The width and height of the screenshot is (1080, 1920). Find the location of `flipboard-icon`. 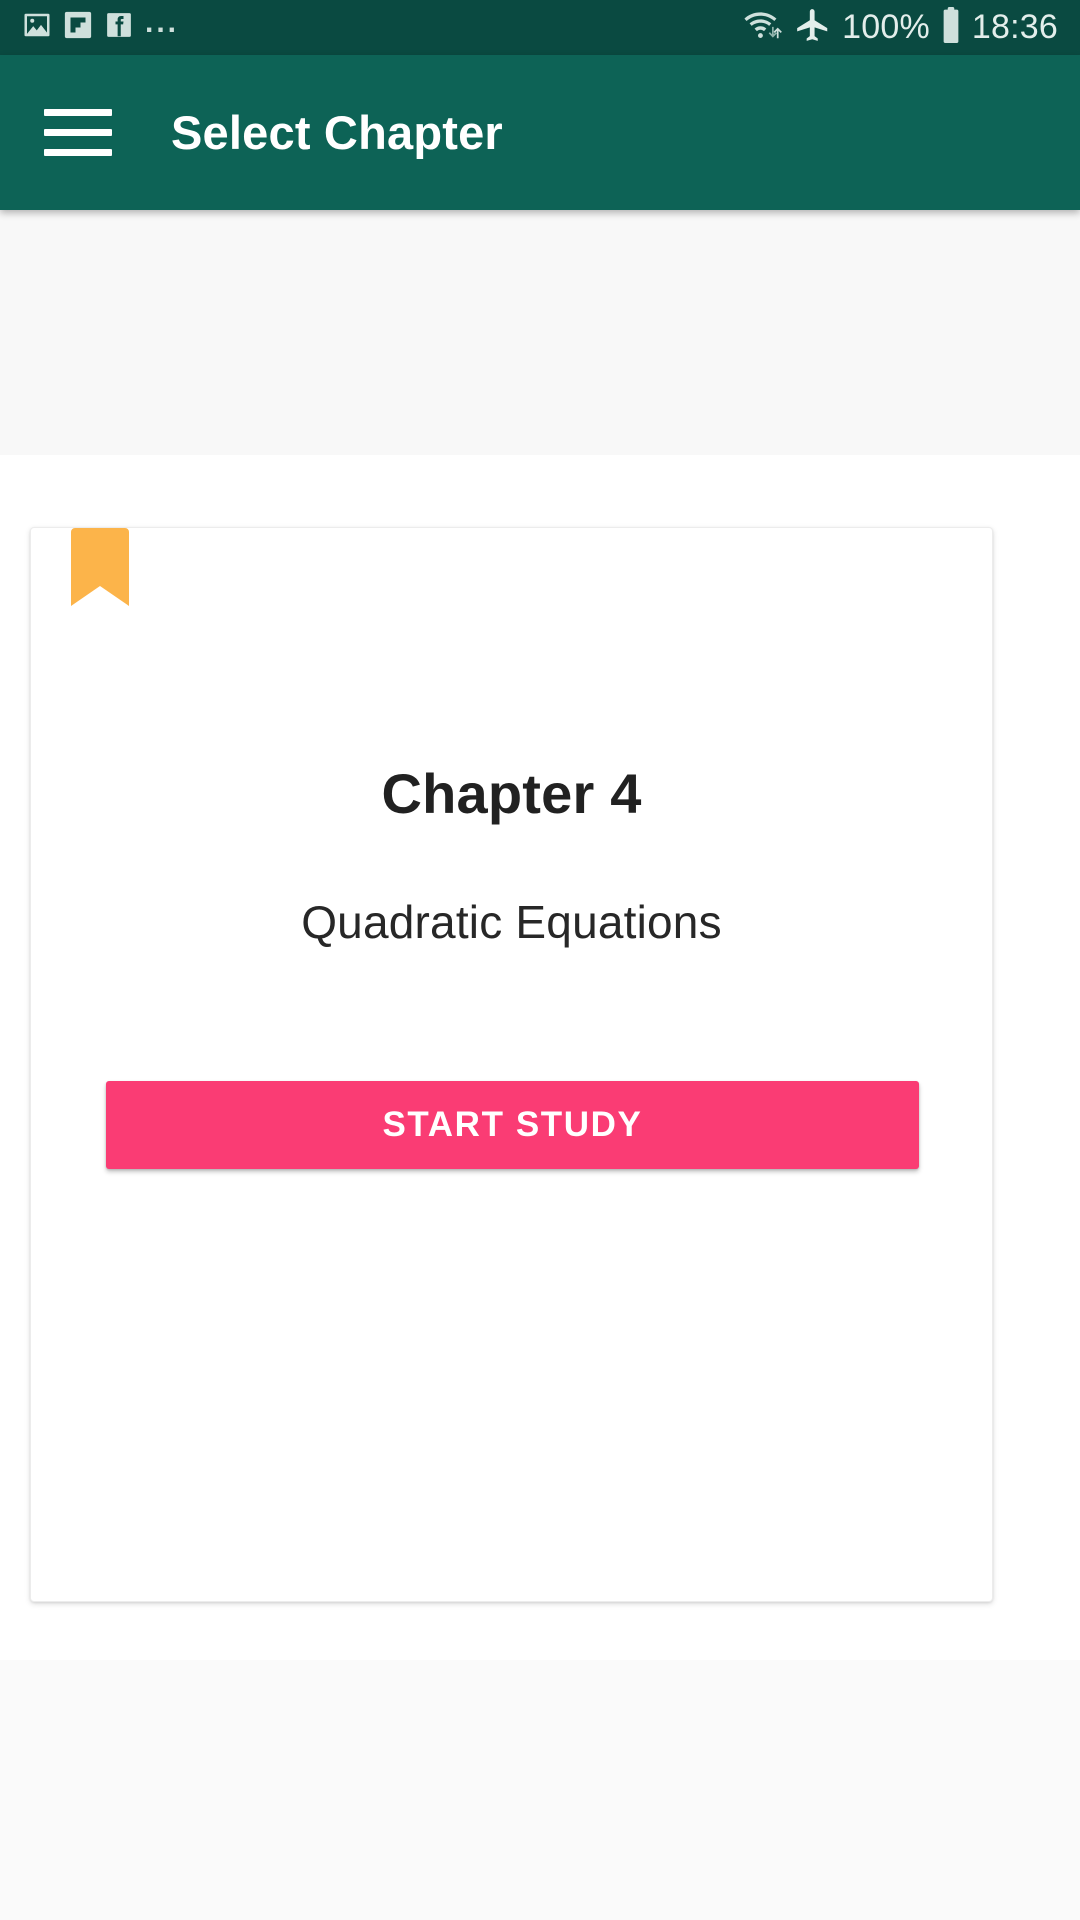

flipboard-icon is located at coordinates (78, 27).